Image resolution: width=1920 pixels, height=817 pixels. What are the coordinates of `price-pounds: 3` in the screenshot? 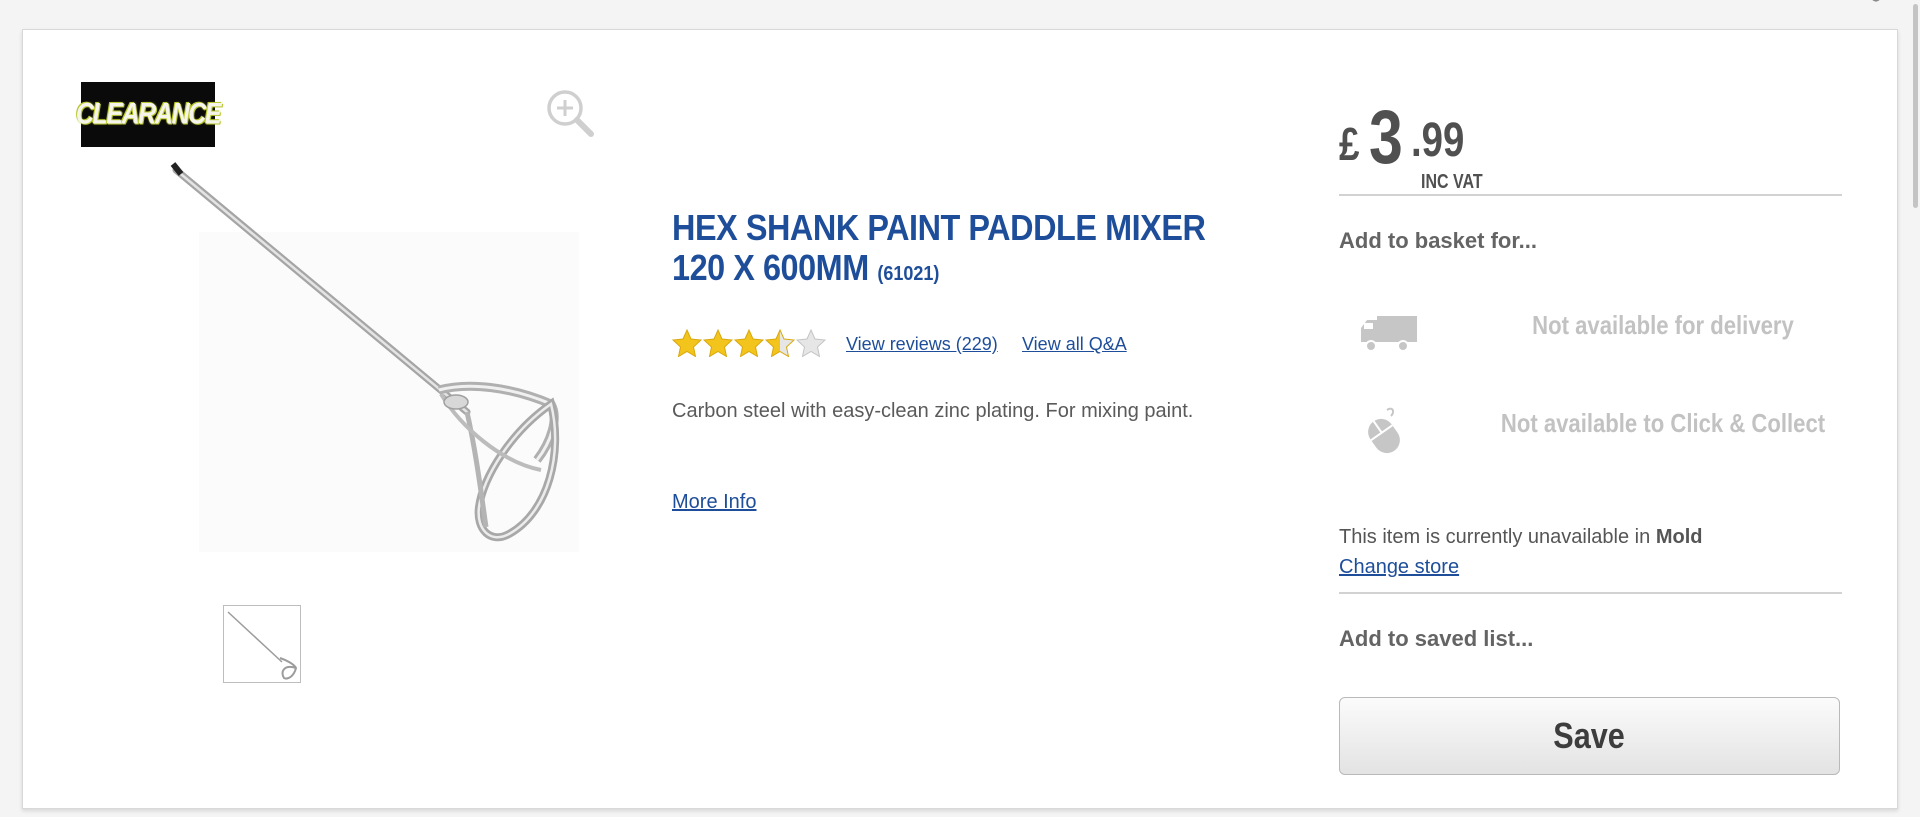 It's located at (1386, 137).